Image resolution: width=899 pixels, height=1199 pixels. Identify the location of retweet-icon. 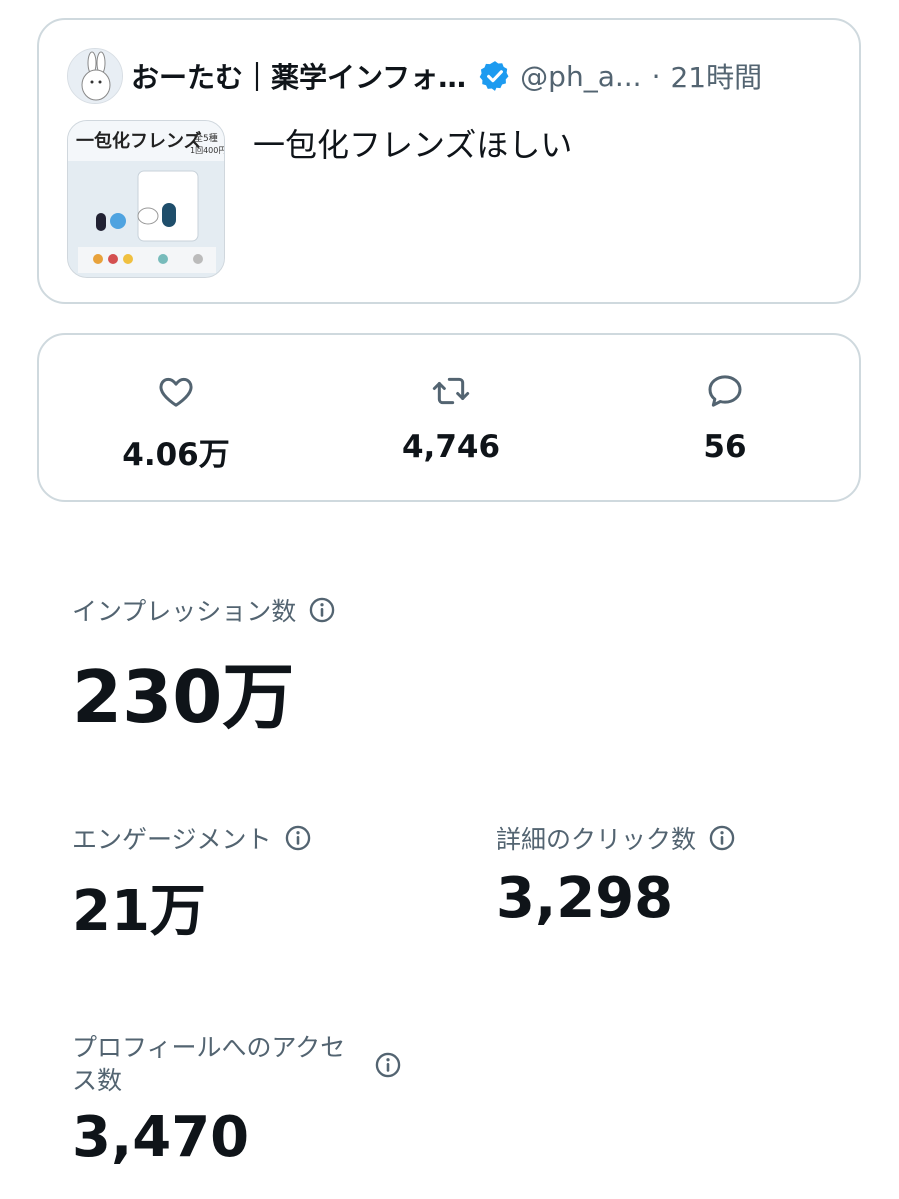
(451, 391).